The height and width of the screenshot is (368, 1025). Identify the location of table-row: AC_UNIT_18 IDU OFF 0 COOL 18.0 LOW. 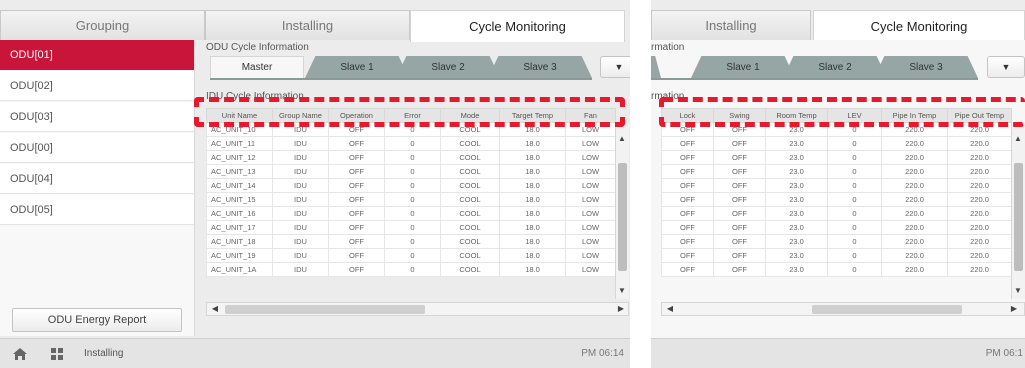
(411, 241).